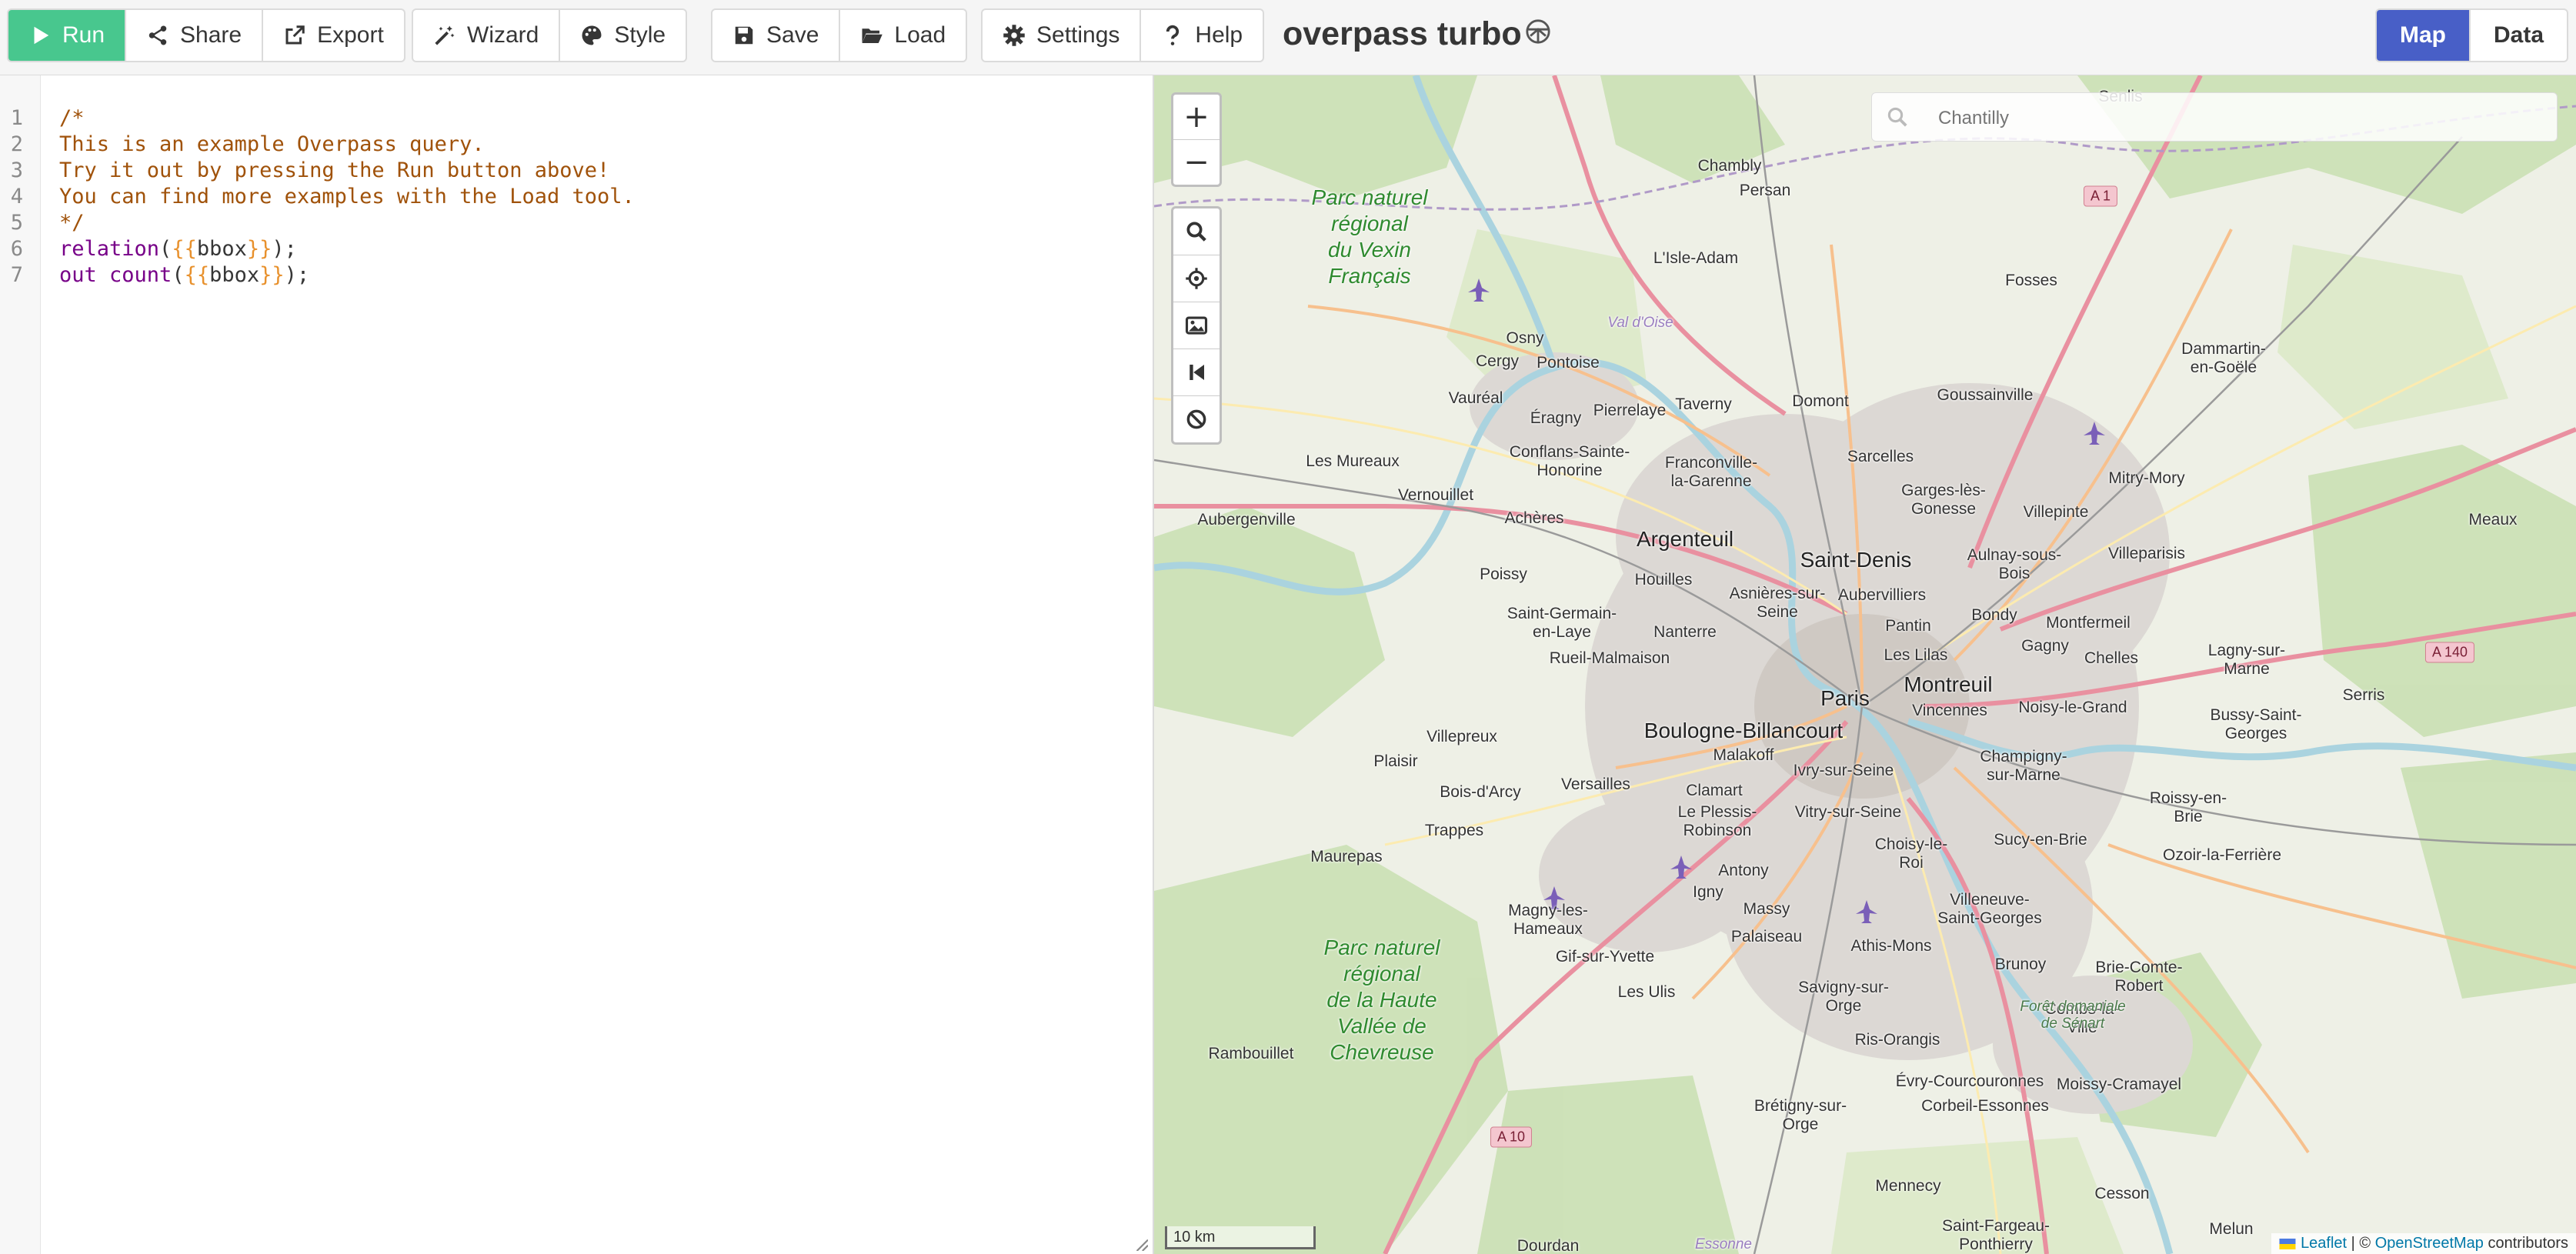 Image resolution: width=2576 pixels, height=1254 pixels. I want to click on view-toggle: Map Data, so click(2472, 35).